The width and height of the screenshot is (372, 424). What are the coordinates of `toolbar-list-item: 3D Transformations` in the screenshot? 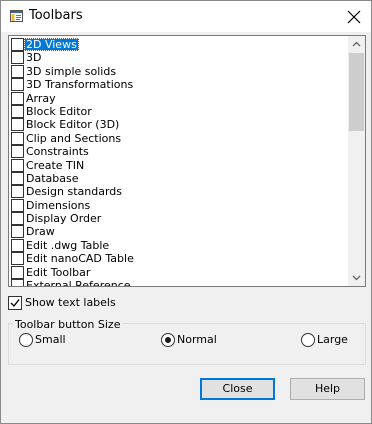 It's located at (178, 85).